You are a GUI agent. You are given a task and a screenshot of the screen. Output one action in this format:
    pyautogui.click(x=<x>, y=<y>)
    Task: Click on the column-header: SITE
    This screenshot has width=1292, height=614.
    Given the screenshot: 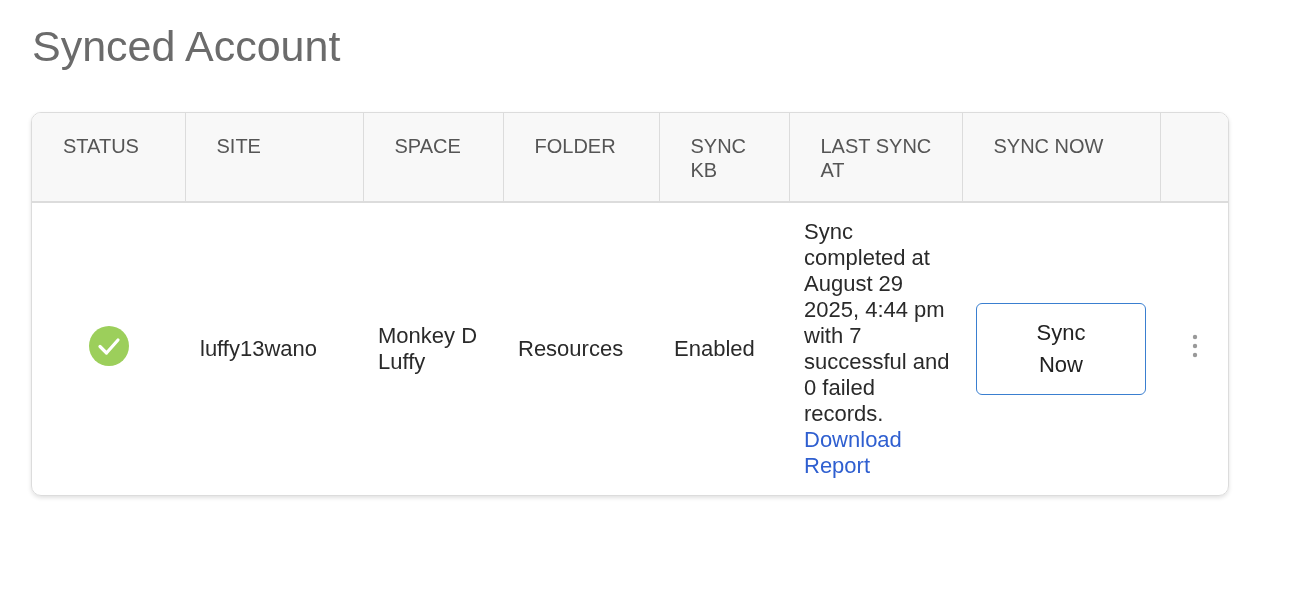 What is the action you would take?
    pyautogui.click(x=274, y=157)
    